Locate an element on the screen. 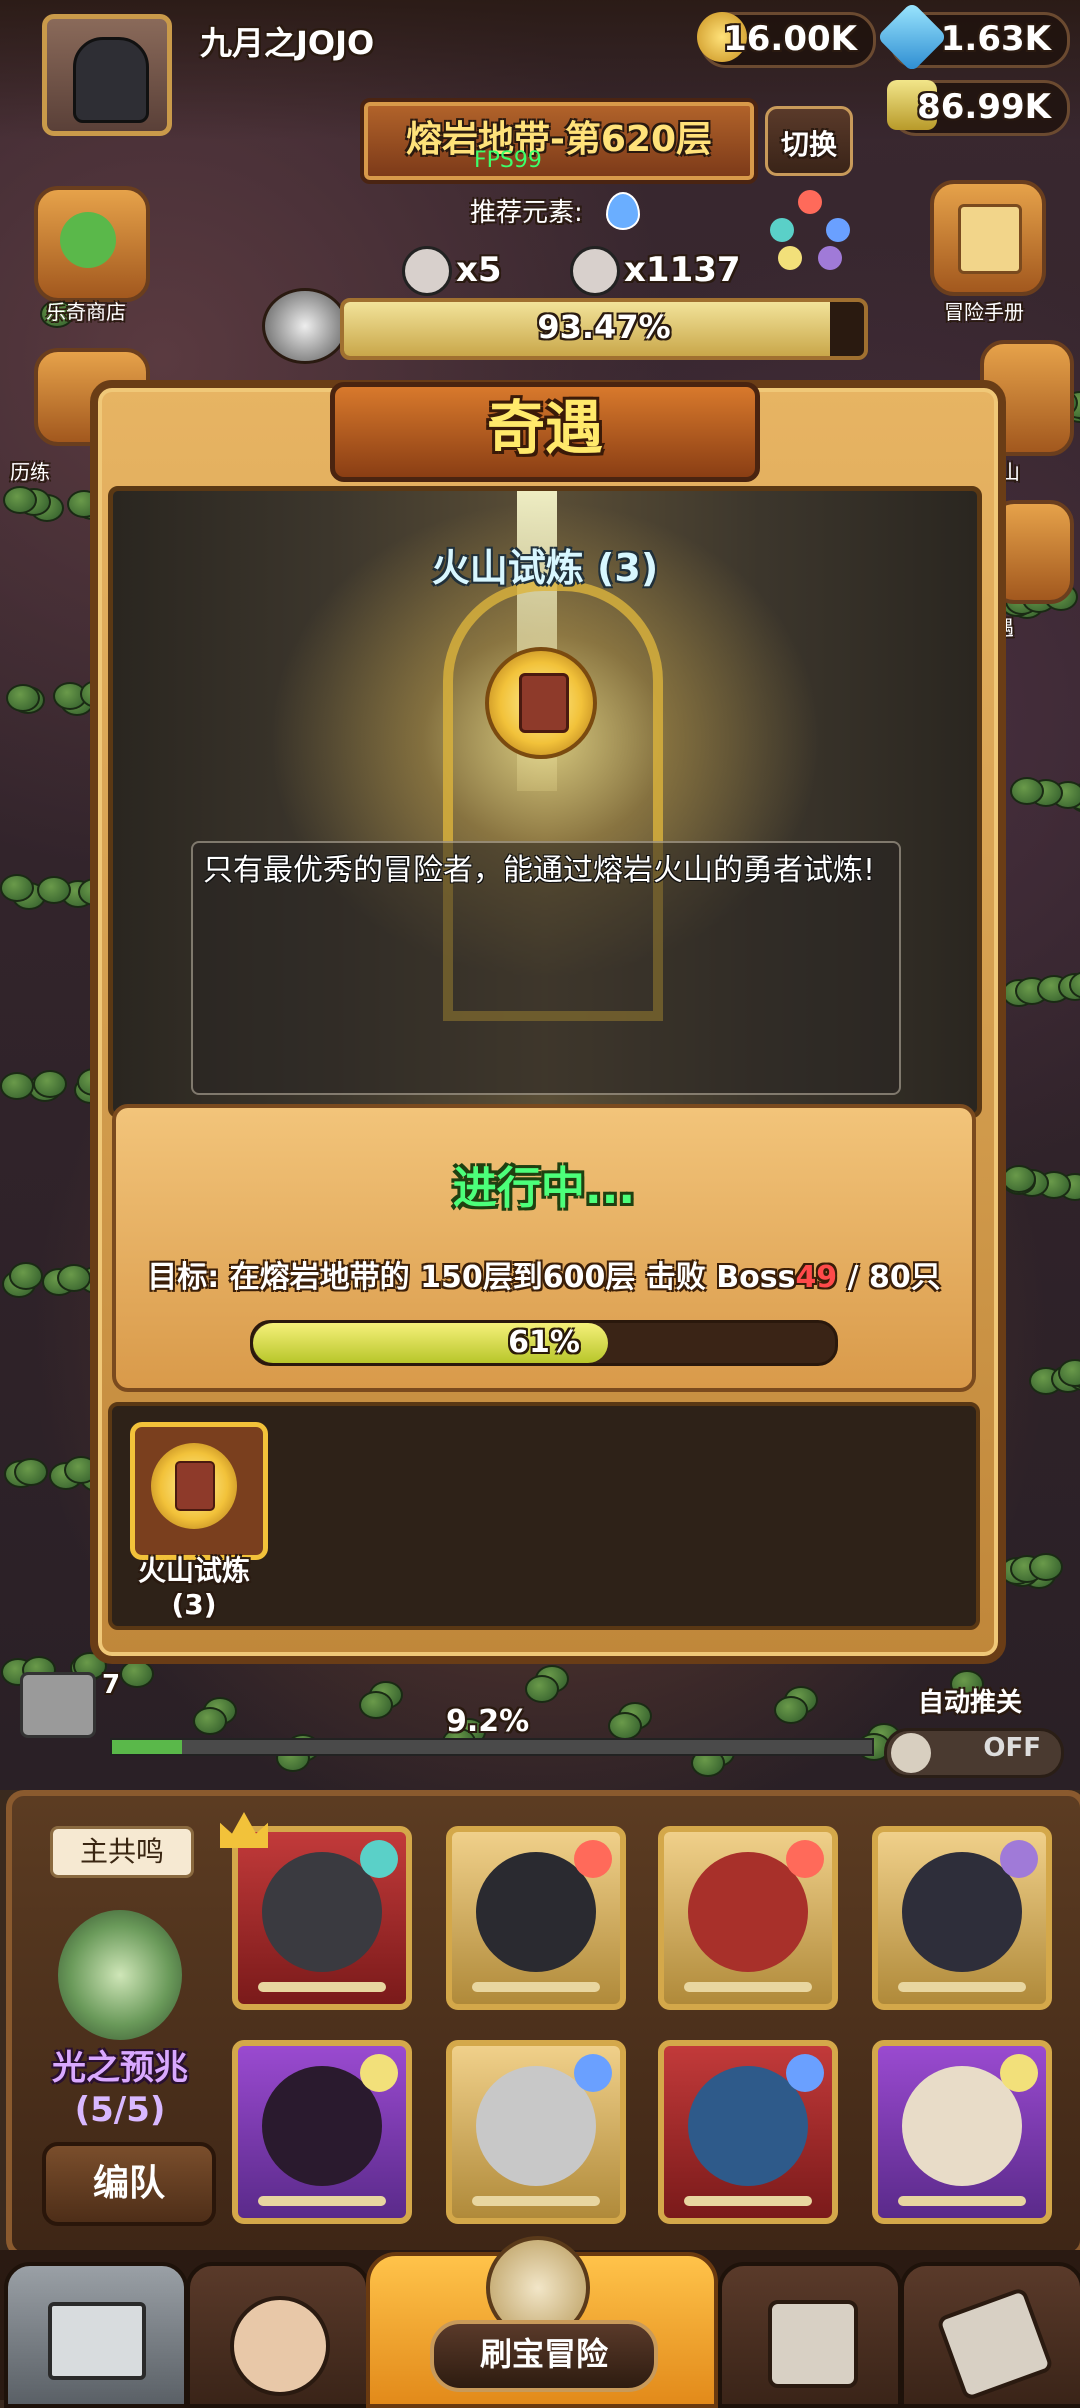 The image size is (1080, 2408). gem-counter: 1.63K is located at coordinates (973, 37).